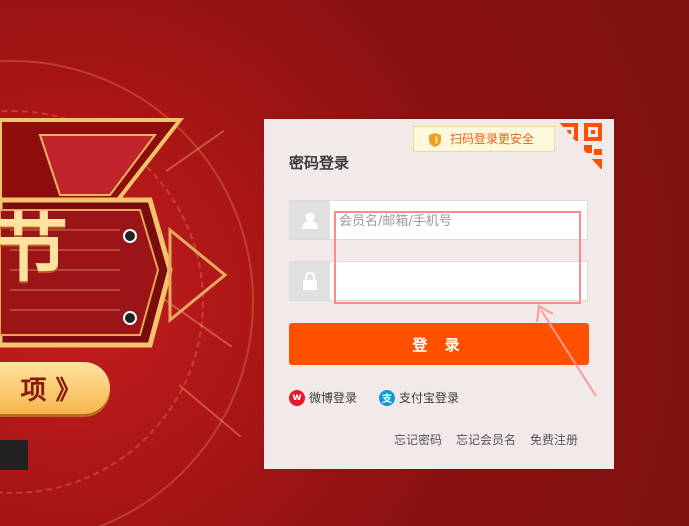  I want to click on qr-login-tip: 扫码登录更安全, so click(484, 139).